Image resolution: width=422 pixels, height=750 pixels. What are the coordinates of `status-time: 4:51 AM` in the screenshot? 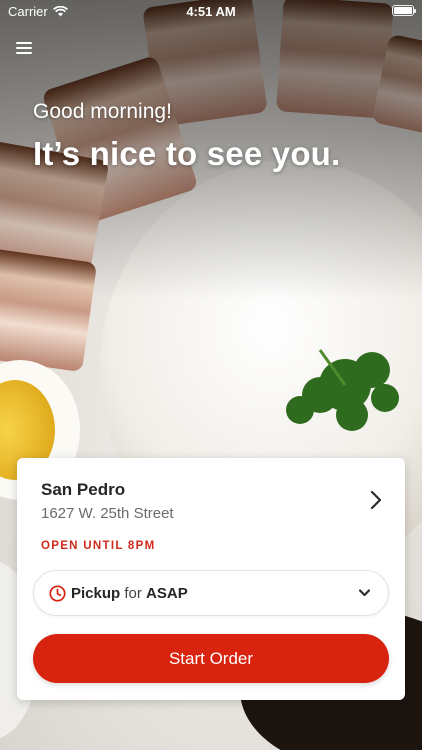 It's located at (211, 11).